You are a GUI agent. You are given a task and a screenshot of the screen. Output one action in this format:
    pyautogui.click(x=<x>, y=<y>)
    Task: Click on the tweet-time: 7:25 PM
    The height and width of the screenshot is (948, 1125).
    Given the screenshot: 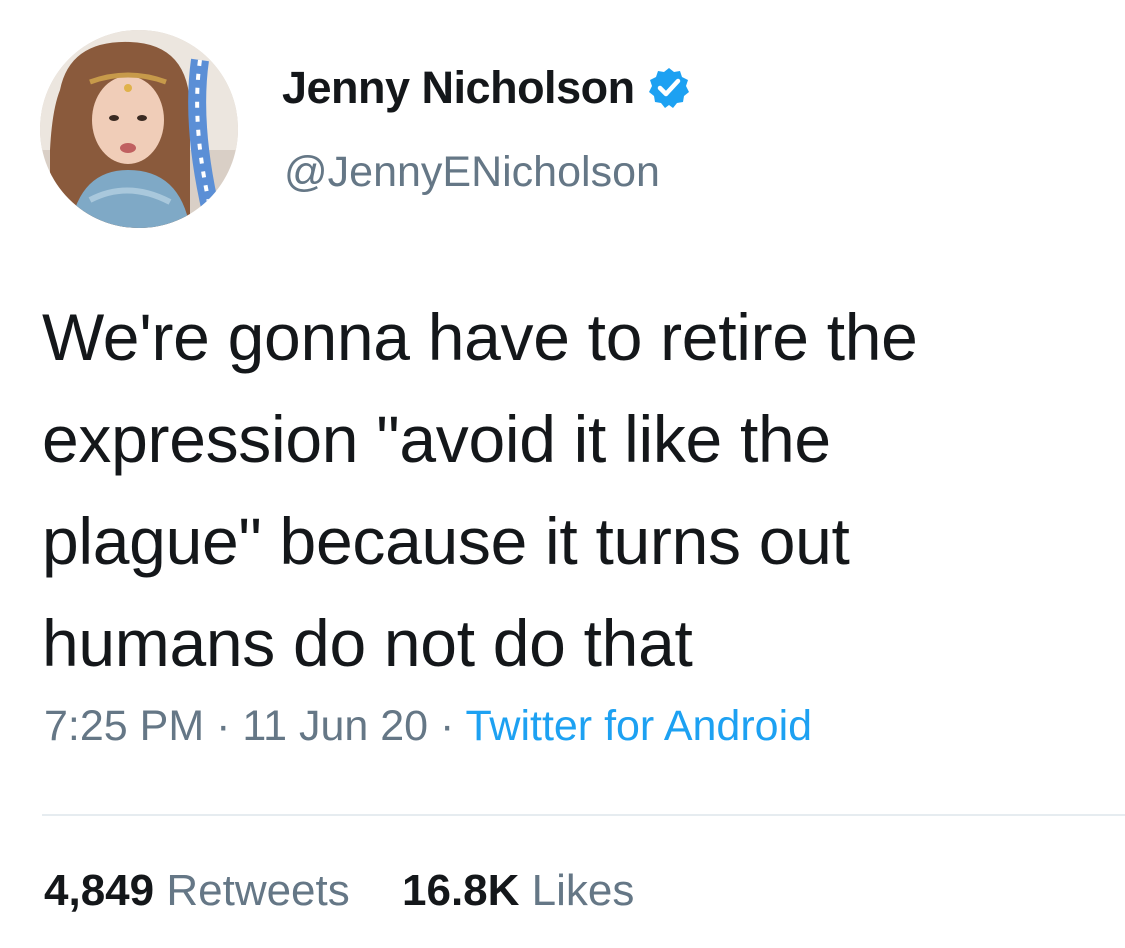 What is the action you would take?
    pyautogui.click(x=124, y=726)
    